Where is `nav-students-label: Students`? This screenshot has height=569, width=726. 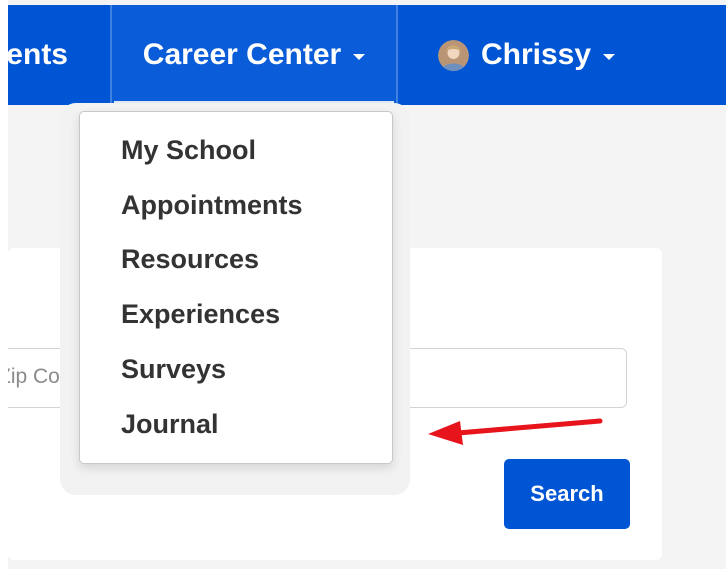 nav-students-label: Students is located at coordinates (36, 54).